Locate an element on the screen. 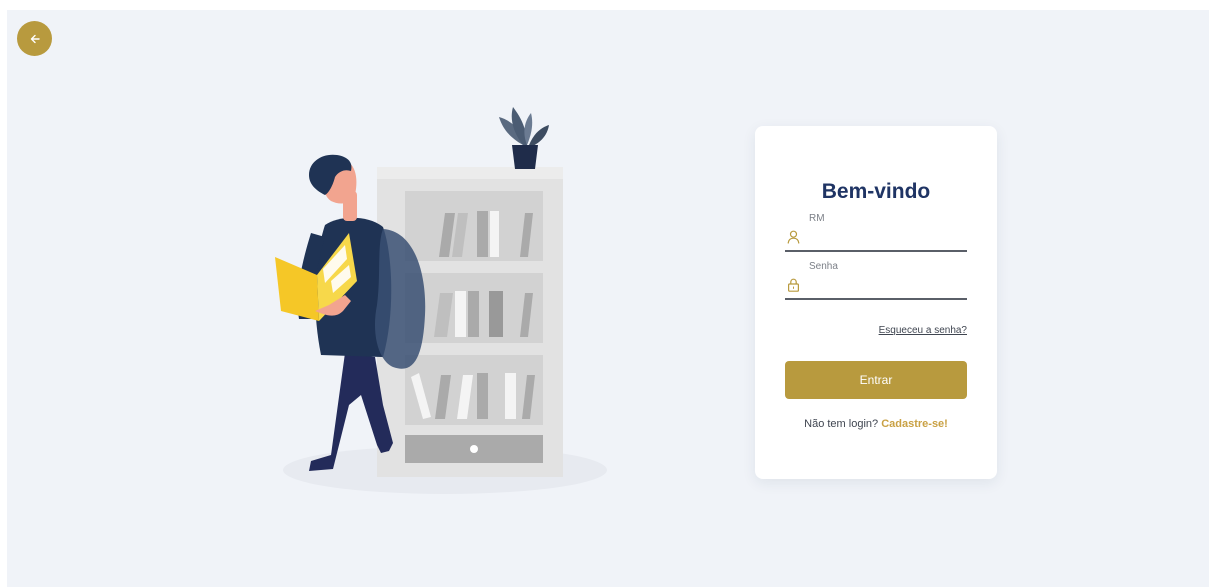 This screenshot has height=587, width=1216. user-icon is located at coordinates (793, 237).